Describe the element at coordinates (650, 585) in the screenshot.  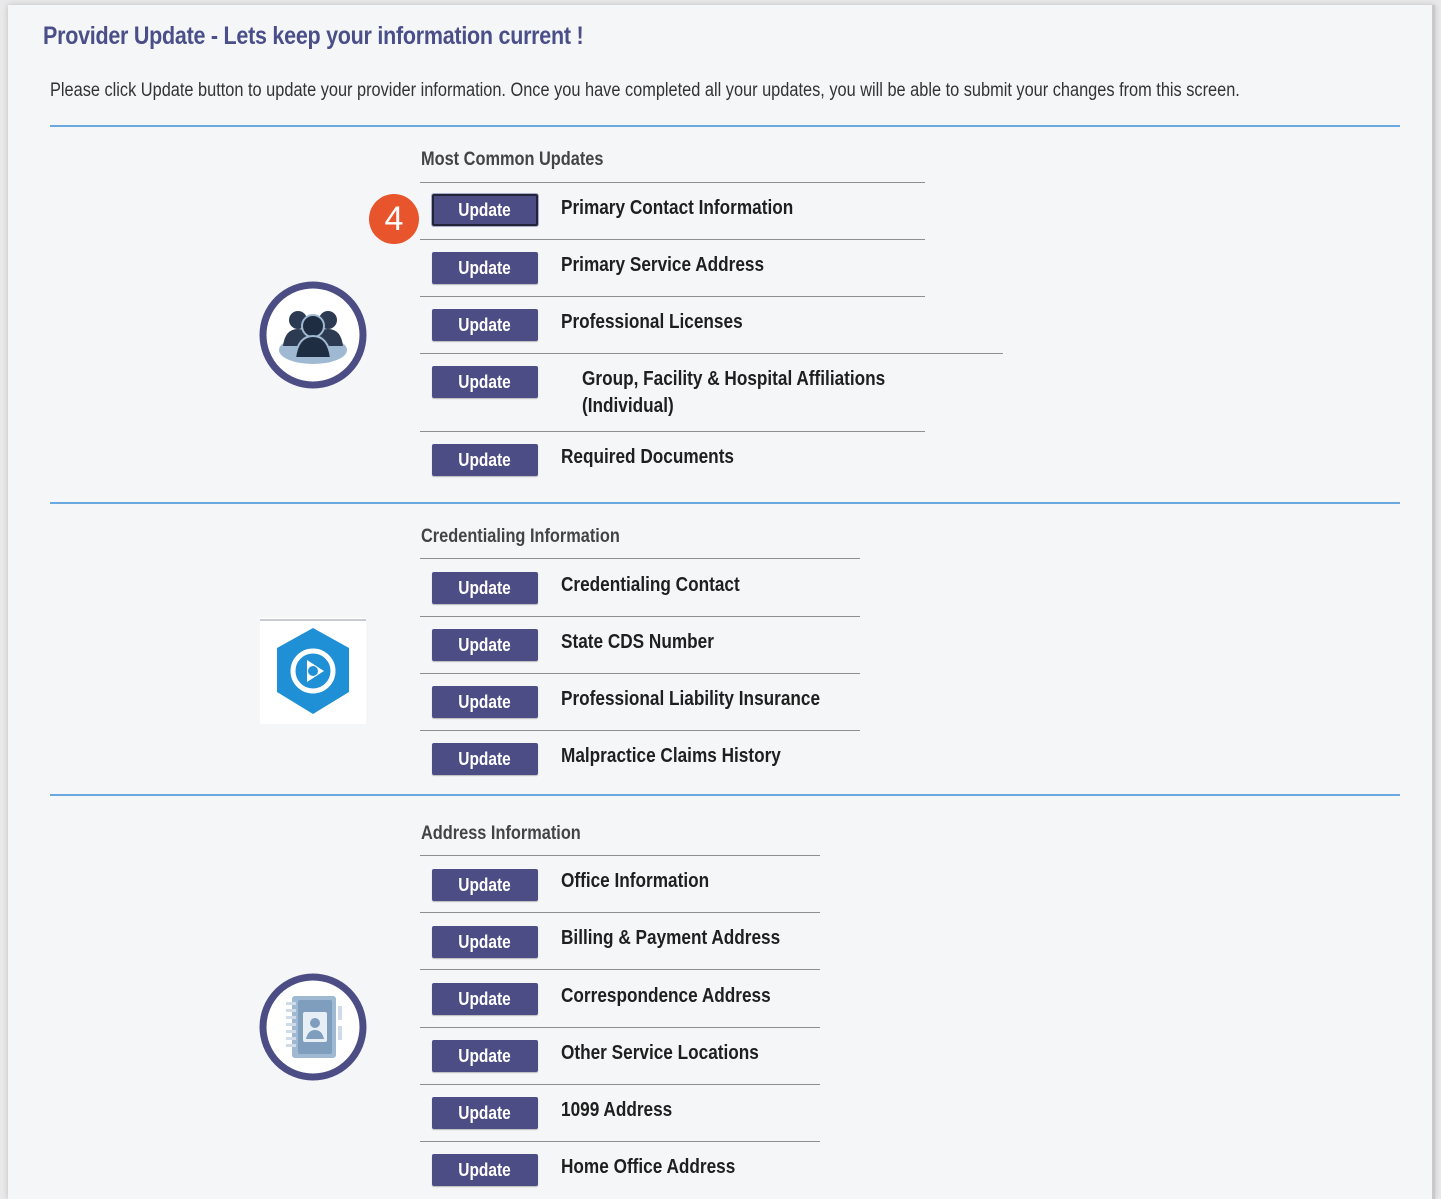
I see `item-label-credentialing-contact: Credentialing Contact` at that location.